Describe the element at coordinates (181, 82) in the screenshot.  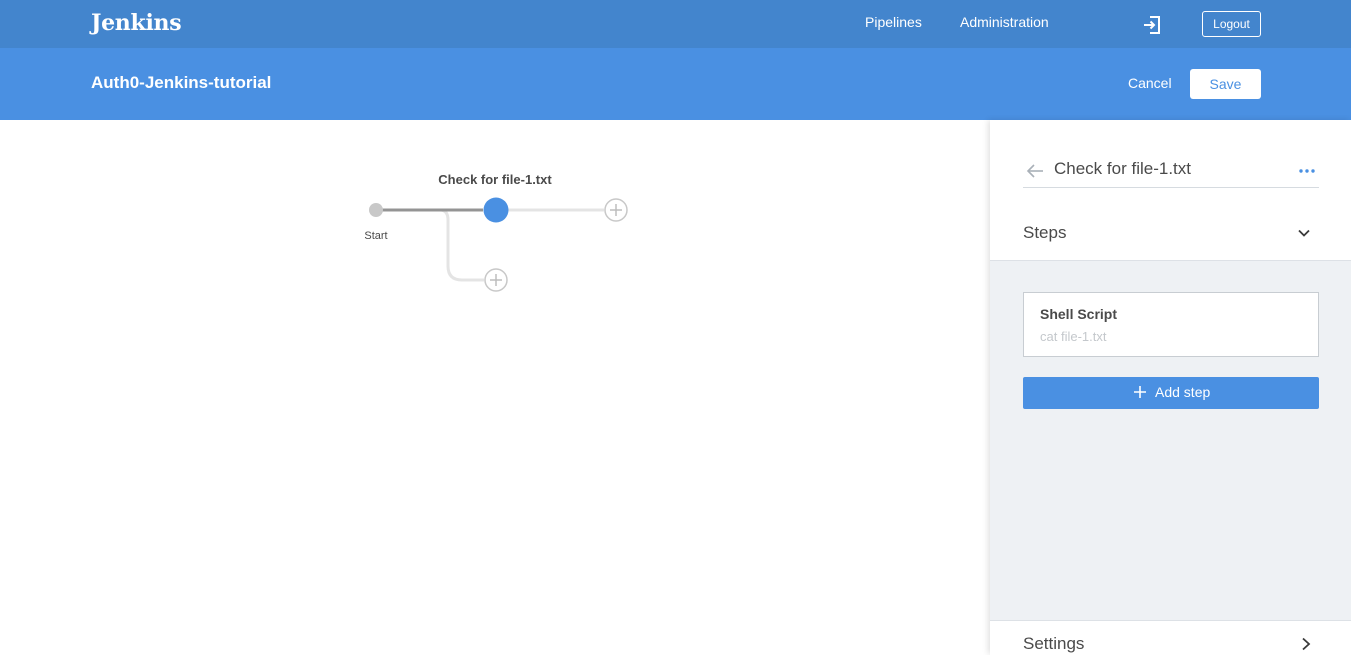
I see `pipeline-title: Auth0-Jenkins-tutorial` at that location.